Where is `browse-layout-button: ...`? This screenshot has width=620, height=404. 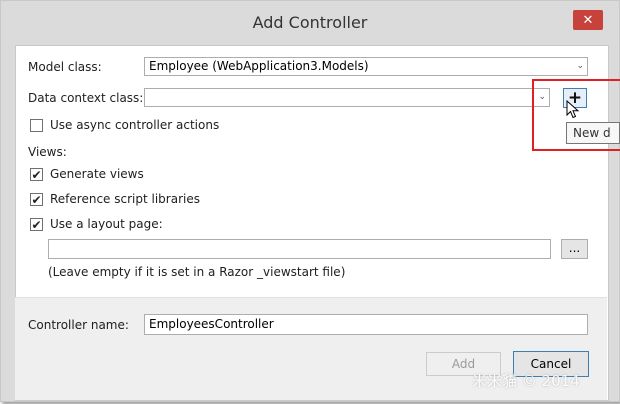 browse-layout-button: ... is located at coordinates (574, 249).